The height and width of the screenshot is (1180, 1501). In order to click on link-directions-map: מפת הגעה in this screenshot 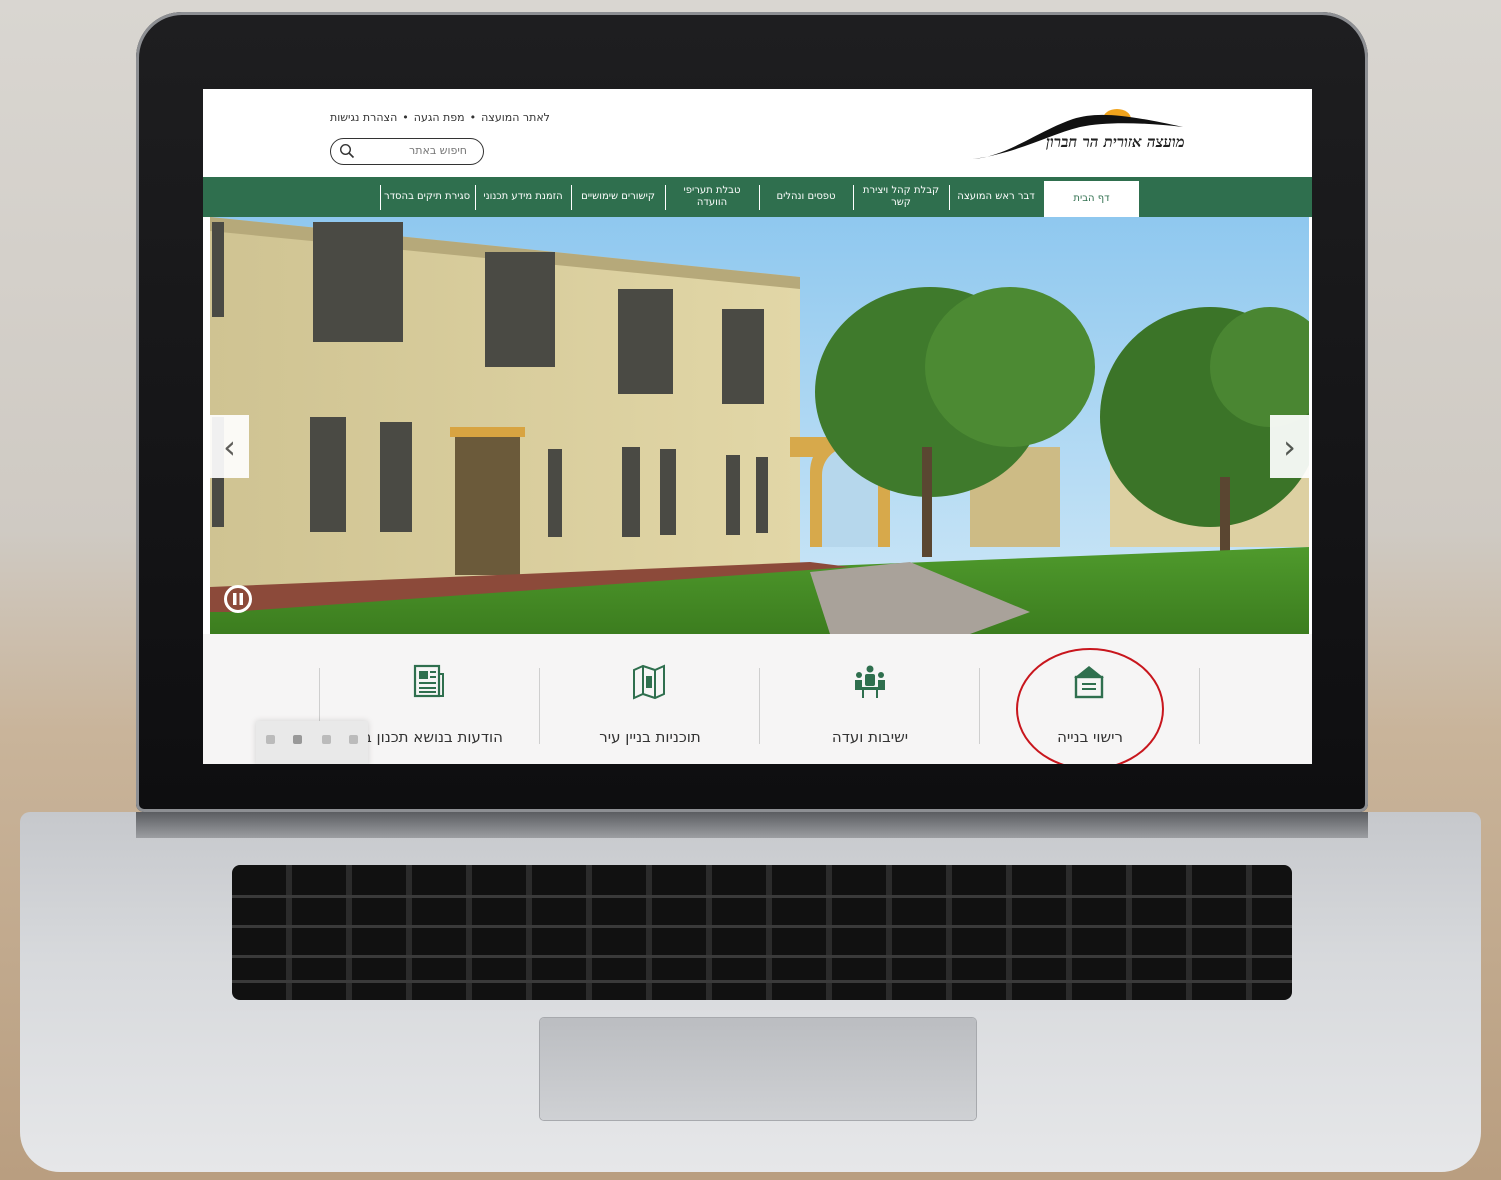, I will do `click(439, 117)`.